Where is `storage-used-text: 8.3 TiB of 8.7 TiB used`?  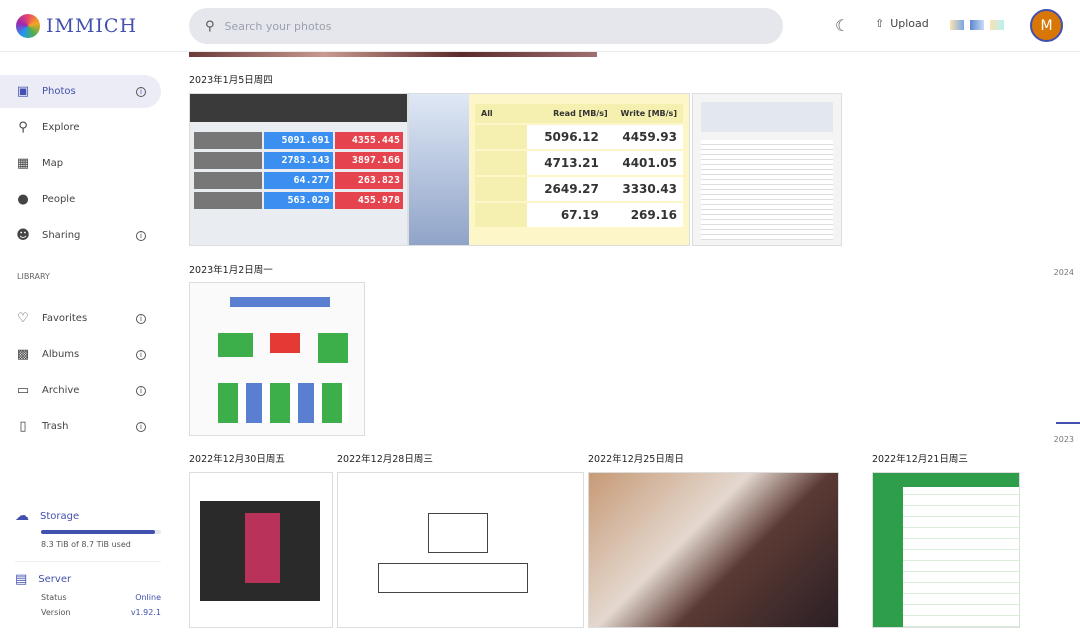 storage-used-text: 8.3 TiB of 8.7 TiB used is located at coordinates (86, 544).